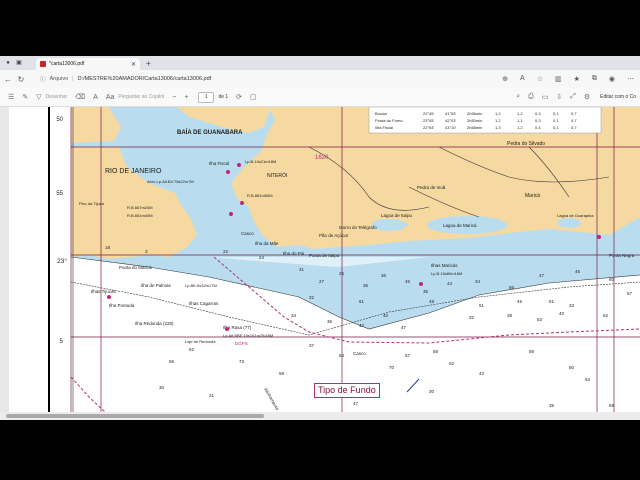 The height and width of the screenshot is (480, 640). What do you see at coordinates (359, 353) in the screenshot?
I see `casco-wreck: Casco` at bounding box center [359, 353].